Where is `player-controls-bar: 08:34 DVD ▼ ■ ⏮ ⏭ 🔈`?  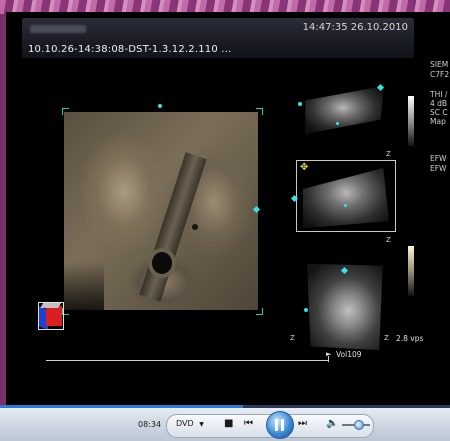 player-controls-bar: 08:34 DVD ▼ ■ ⏮ ⏭ 🔈 is located at coordinates (225, 424).